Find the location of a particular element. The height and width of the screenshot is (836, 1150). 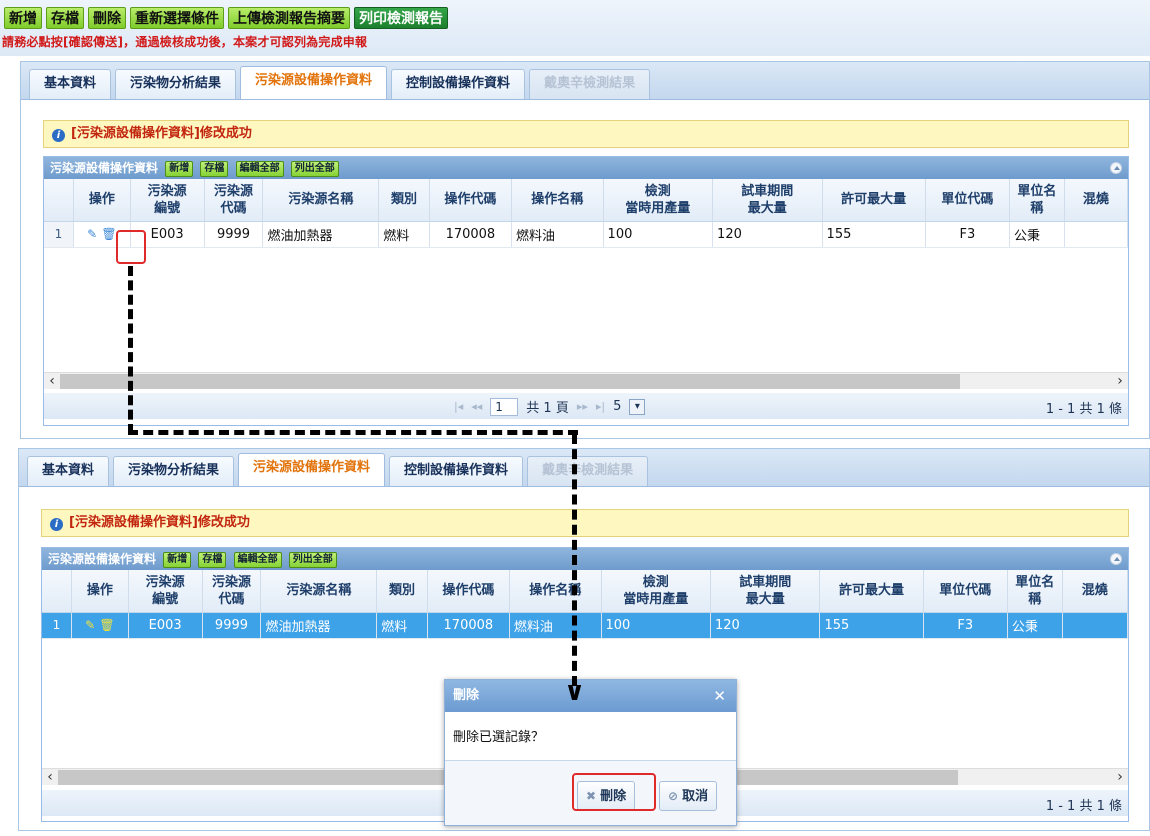

save-button: 存檔 is located at coordinates (65, 18).